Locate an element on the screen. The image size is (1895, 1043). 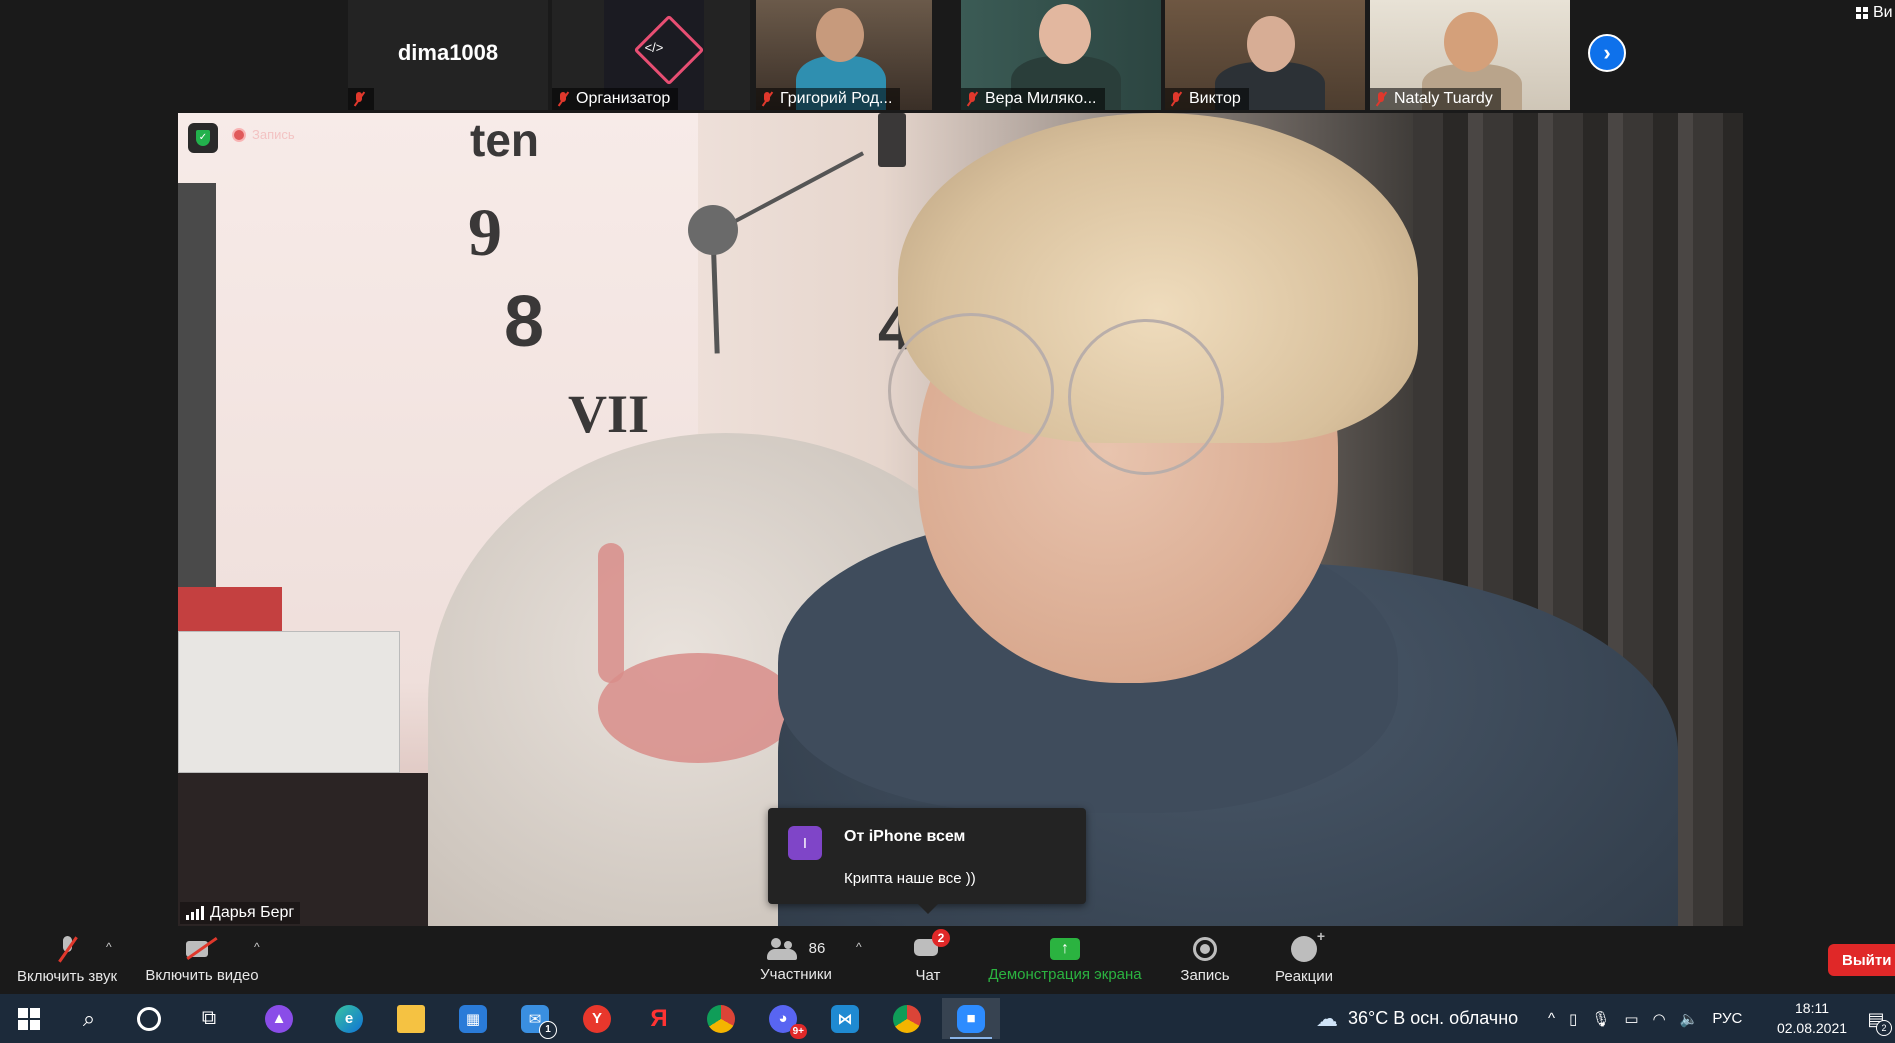
weather-widget: ☁ 36°C В осн. облачно is located at coordinates (1417, 1018).